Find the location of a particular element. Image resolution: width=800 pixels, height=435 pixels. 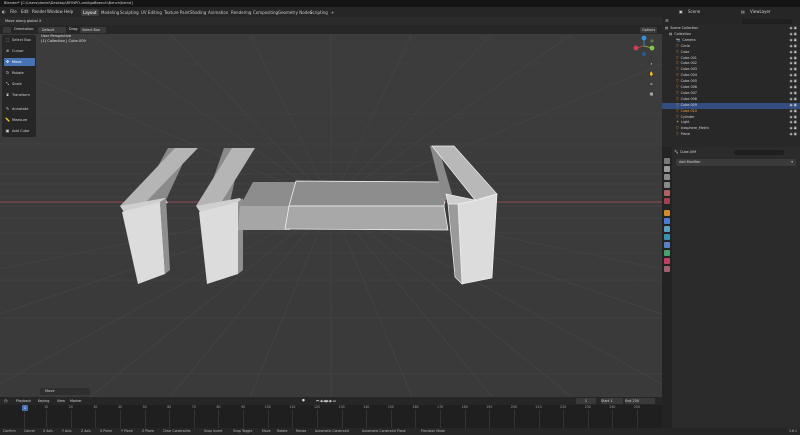

outliner-editor-icon: ☰ is located at coordinates (667, 21).